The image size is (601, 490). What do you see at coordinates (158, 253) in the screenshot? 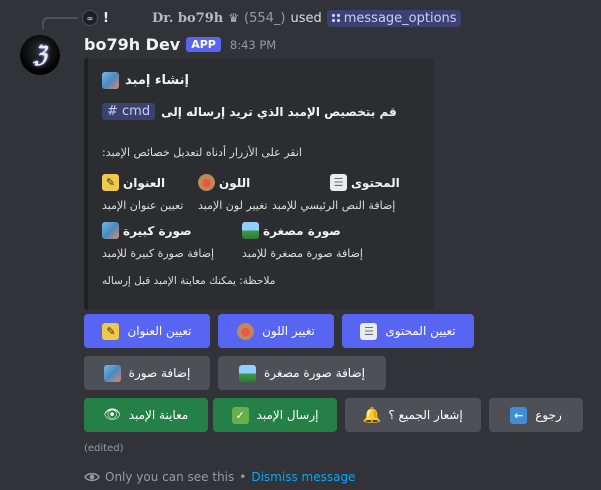
I see `field-value: إضافة صورة كبيرة للإمبد` at bounding box center [158, 253].